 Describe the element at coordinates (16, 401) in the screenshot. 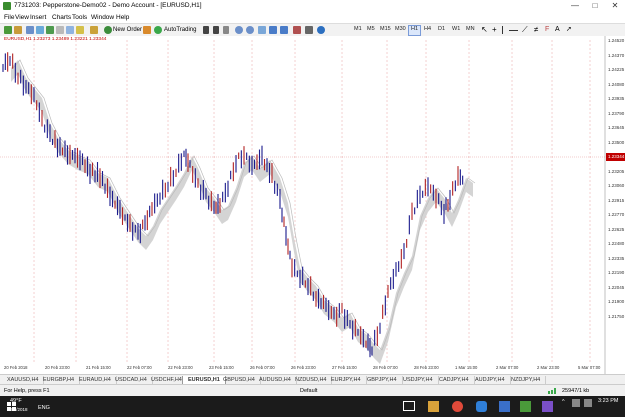

I see `weather-temp: 49°F` at that location.